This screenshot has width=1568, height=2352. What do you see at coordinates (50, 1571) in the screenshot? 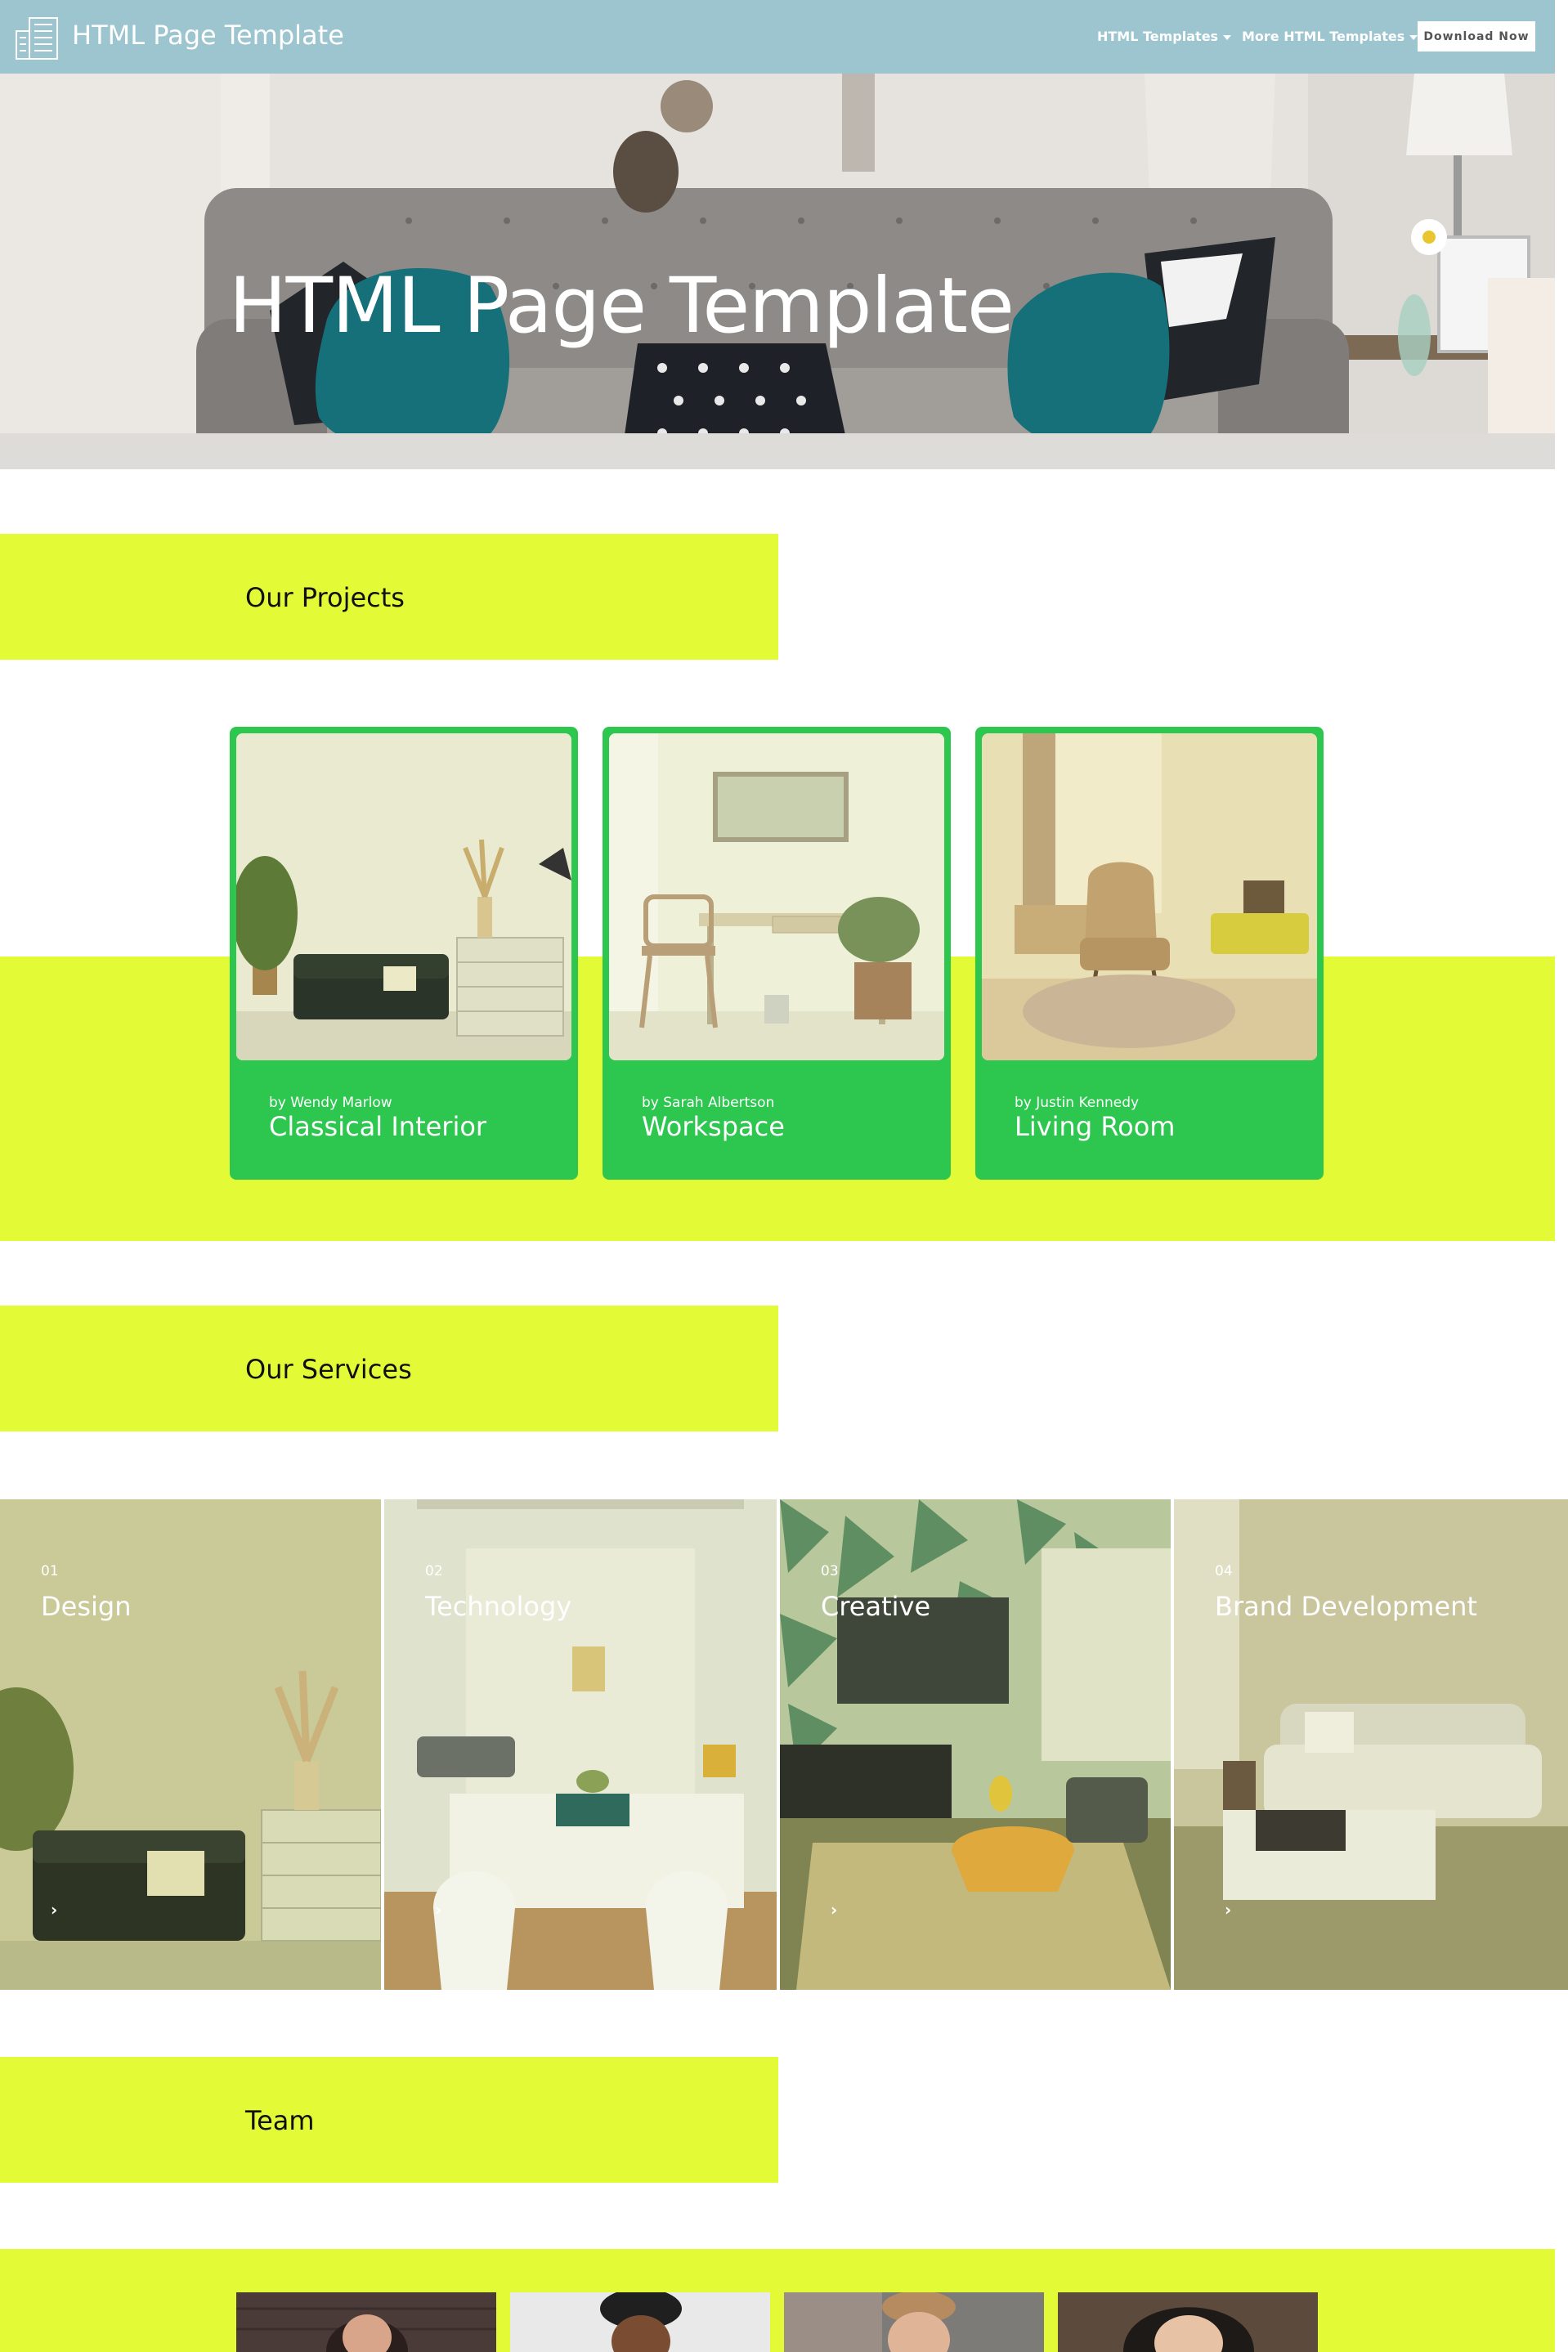
I see `service-number: 01` at bounding box center [50, 1571].